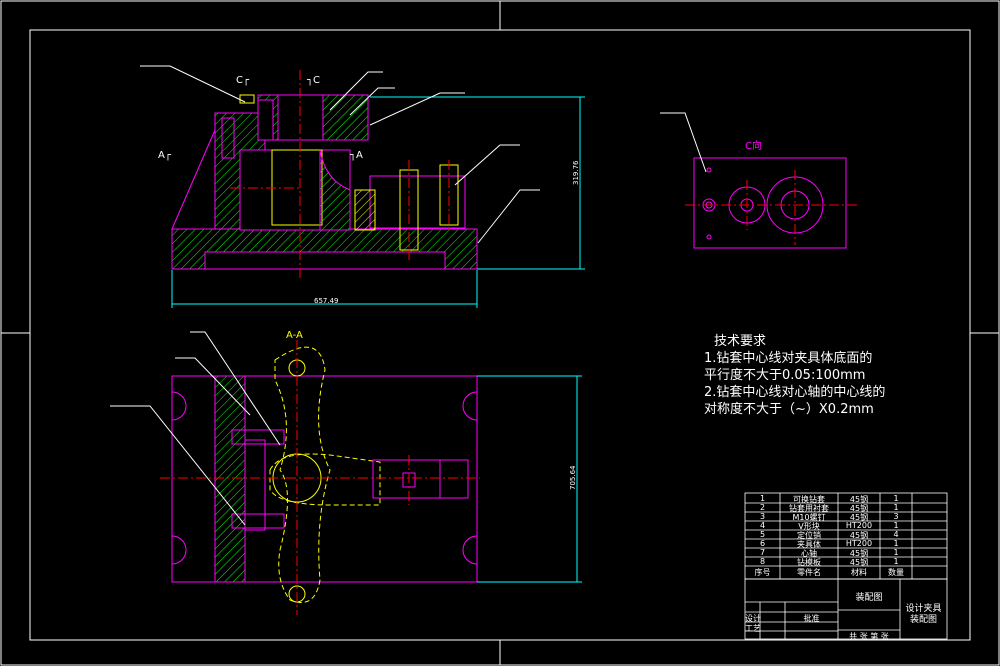 Image resolution: width=1000 pixels, height=666 pixels. What do you see at coordinates (896, 498) in the screenshot?
I see `row-1-qty: 1` at bounding box center [896, 498].